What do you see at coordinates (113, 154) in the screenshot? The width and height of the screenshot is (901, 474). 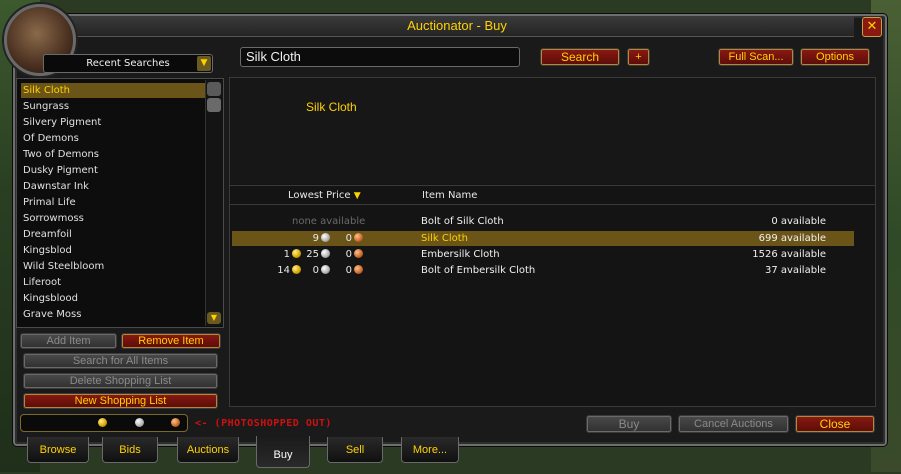 I see `list-item: Two of Demons` at bounding box center [113, 154].